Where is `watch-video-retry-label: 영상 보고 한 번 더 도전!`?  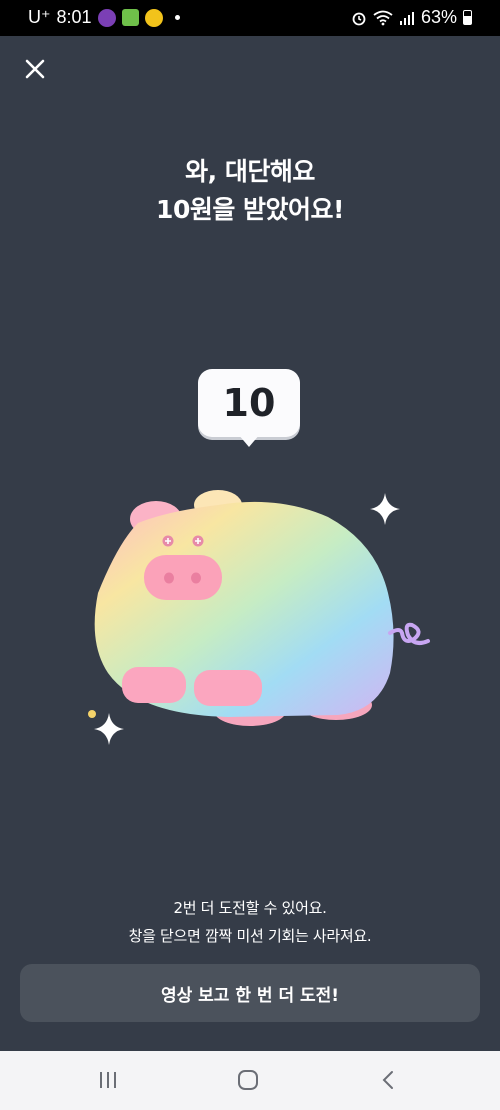 watch-video-retry-label: 영상 보고 한 번 더 도전! is located at coordinates (250, 995).